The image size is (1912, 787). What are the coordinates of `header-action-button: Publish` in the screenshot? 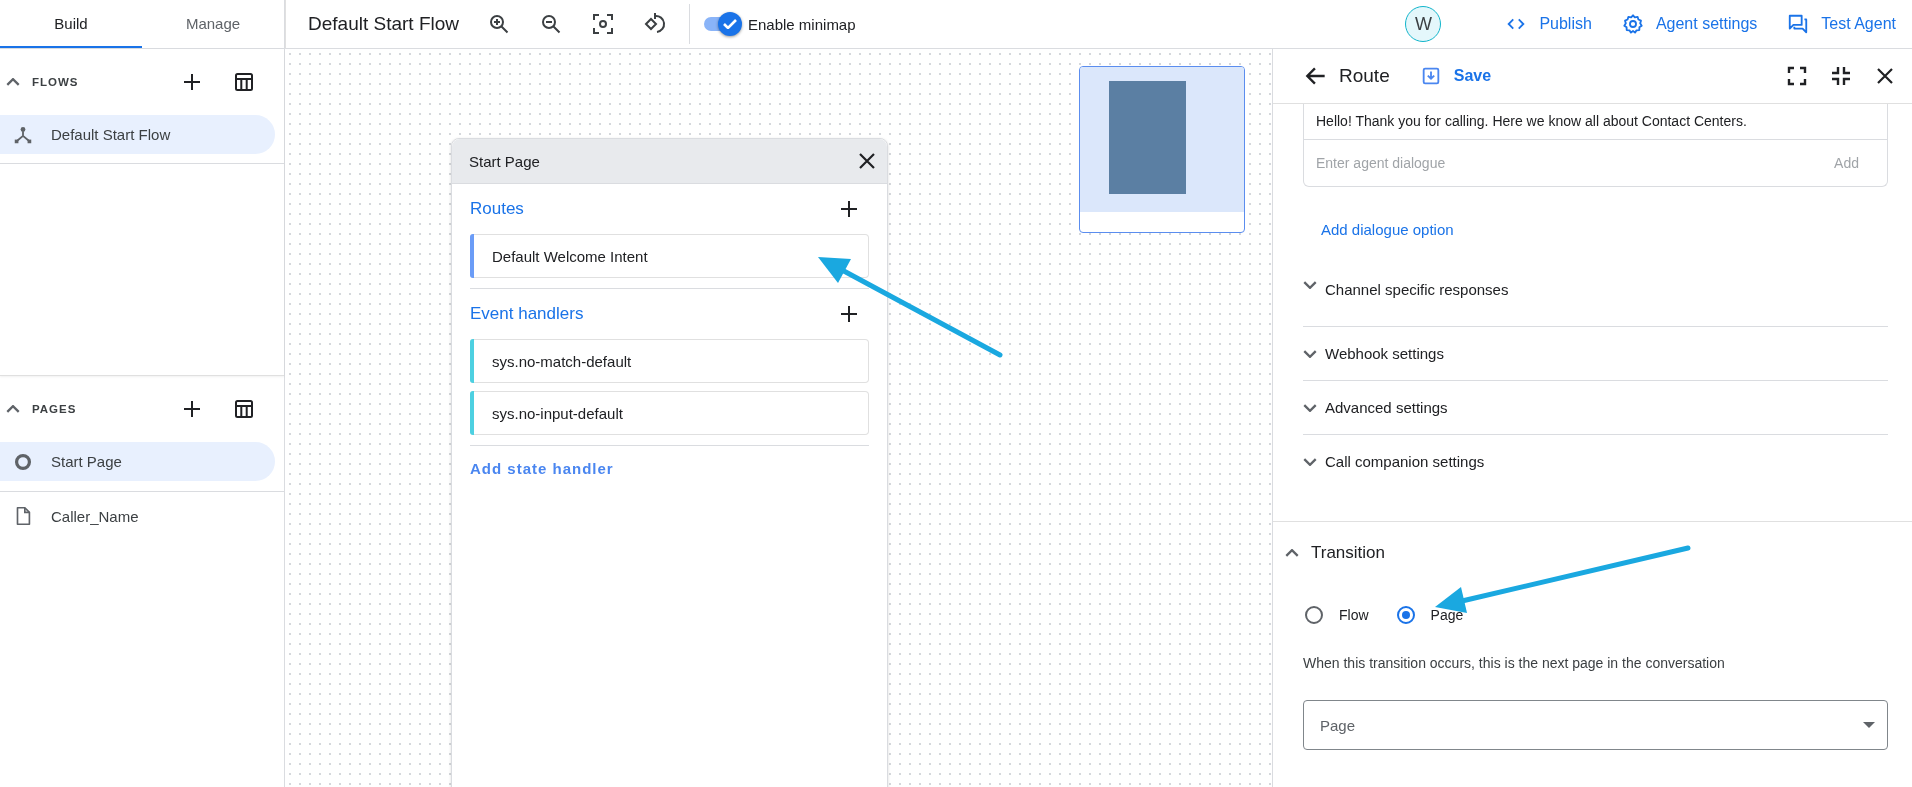 It's located at (1548, 24).